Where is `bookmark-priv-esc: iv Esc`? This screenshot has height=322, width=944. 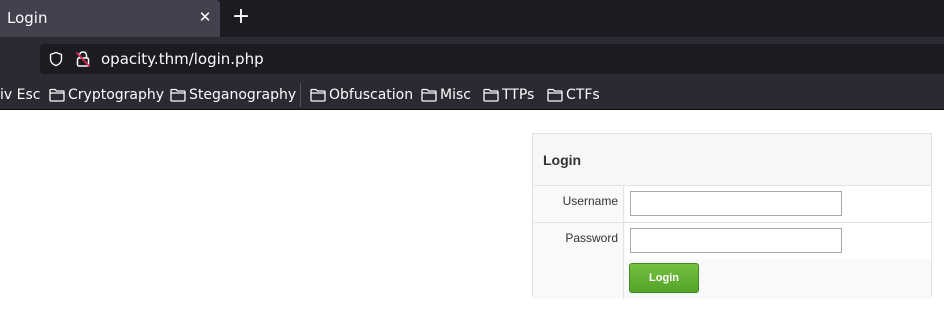 bookmark-priv-esc: iv Esc is located at coordinates (20, 95).